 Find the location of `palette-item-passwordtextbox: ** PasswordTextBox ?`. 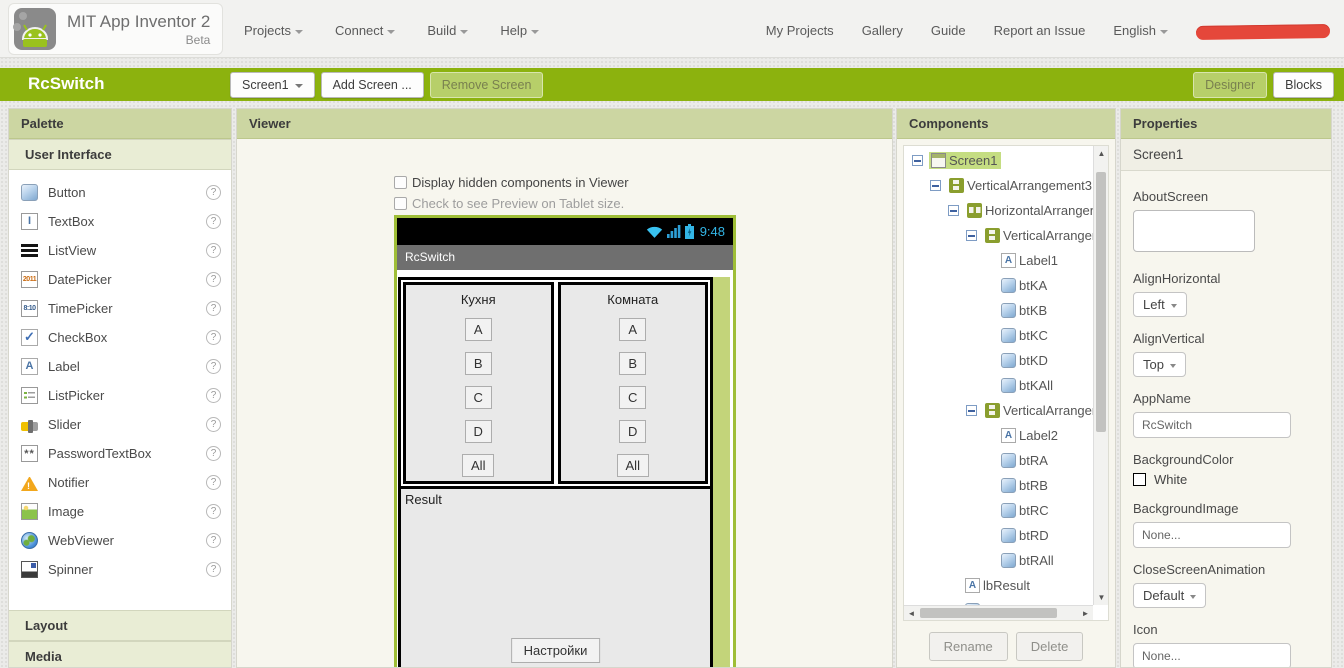

palette-item-passwordtextbox: ** PasswordTextBox ? is located at coordinates (120, 453).